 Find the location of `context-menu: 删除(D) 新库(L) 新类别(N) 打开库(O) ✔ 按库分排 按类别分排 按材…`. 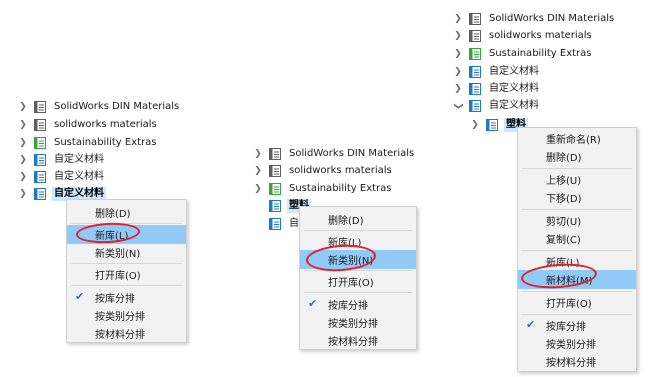

context-menu: 删除(D) 新库(L) 新类别(N) 打开库(O) ✔ 按库分排 按类别分排 按材… is located at coordinates (358, 278).